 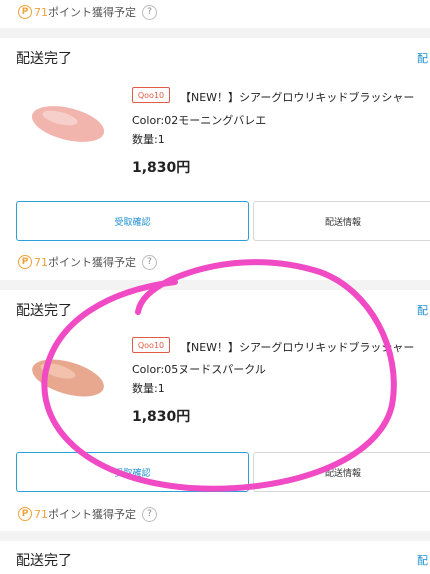 What do you see at coordinates (199, 369) in the screenshot?
I see `product-variant: Color:05ヌードスパークル` at bounding box center [199, 369].